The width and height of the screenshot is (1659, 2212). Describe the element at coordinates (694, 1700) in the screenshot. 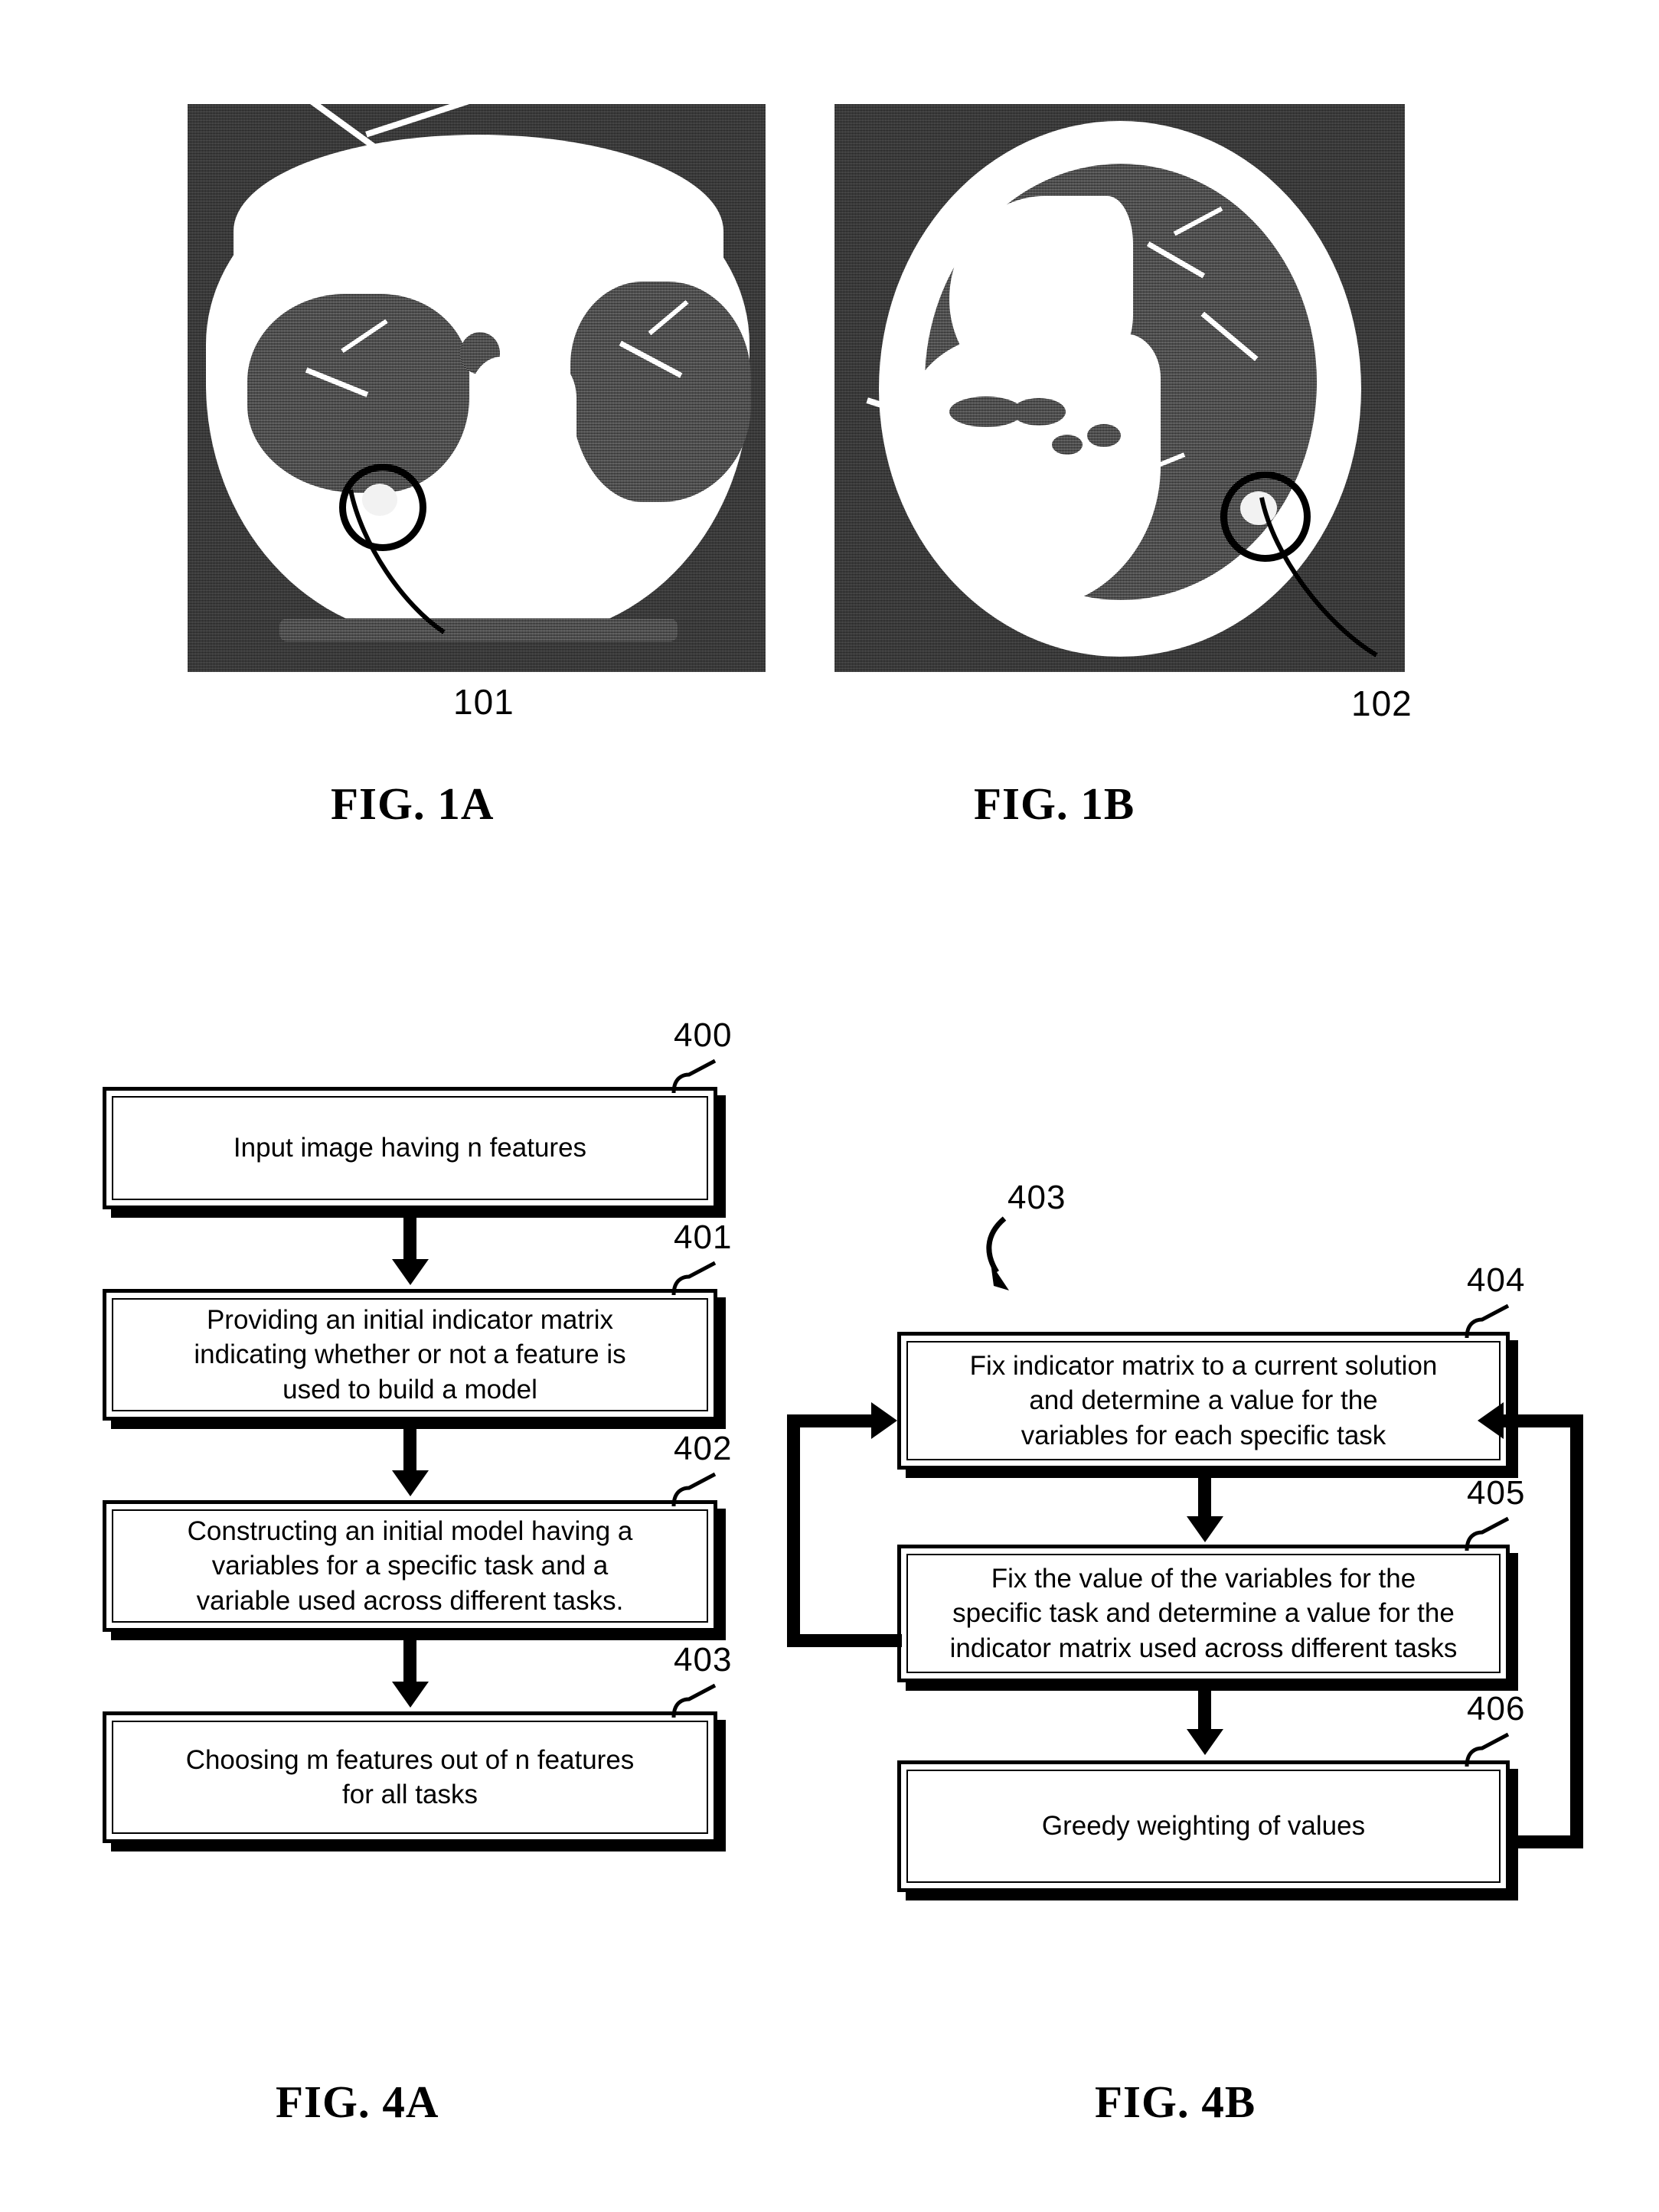

I see `leader-hook-403a` at that location.